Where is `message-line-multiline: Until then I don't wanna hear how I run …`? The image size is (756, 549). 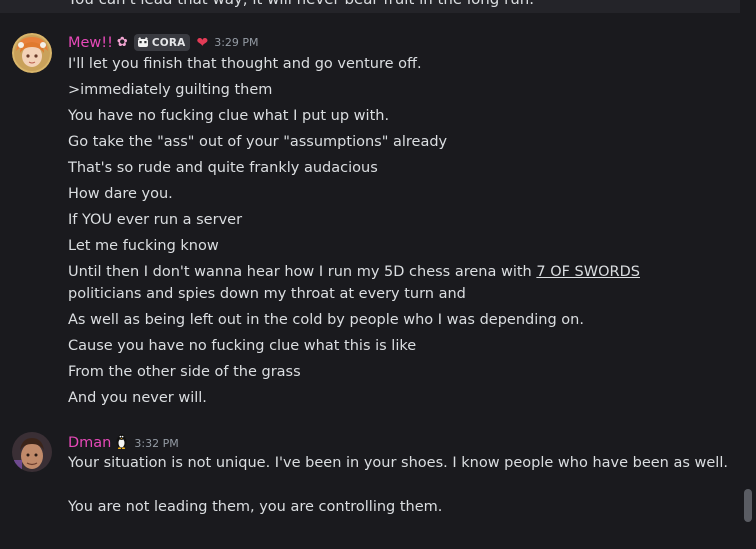
message-line-multiline: Until then I don't wanna hear how I run … is located at coordinates (388, 283).